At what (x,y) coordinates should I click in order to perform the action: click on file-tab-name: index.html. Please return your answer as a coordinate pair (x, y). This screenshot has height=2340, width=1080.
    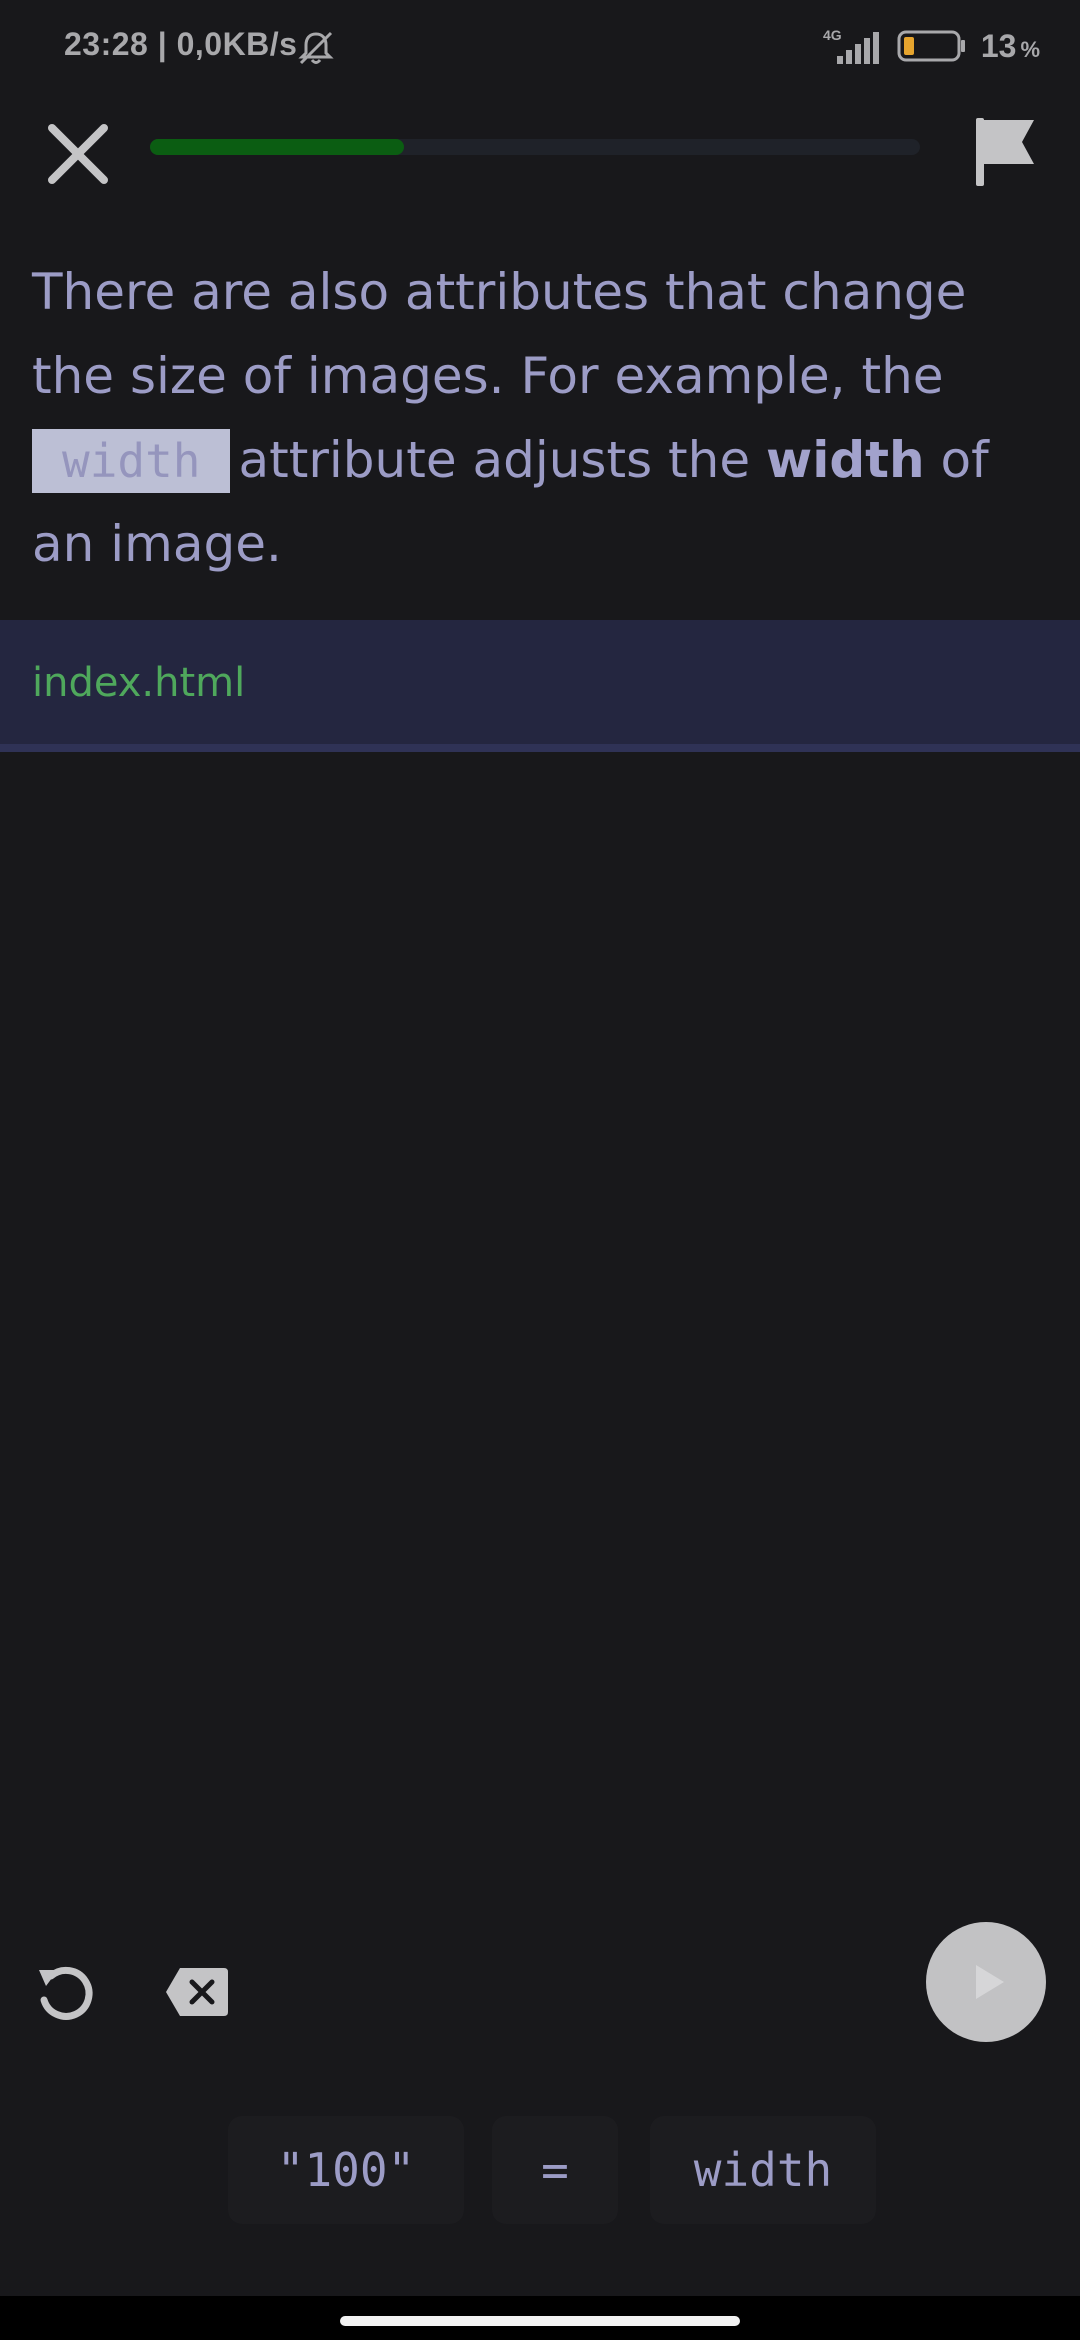
    Looking at the image, I should click on (139, 683).